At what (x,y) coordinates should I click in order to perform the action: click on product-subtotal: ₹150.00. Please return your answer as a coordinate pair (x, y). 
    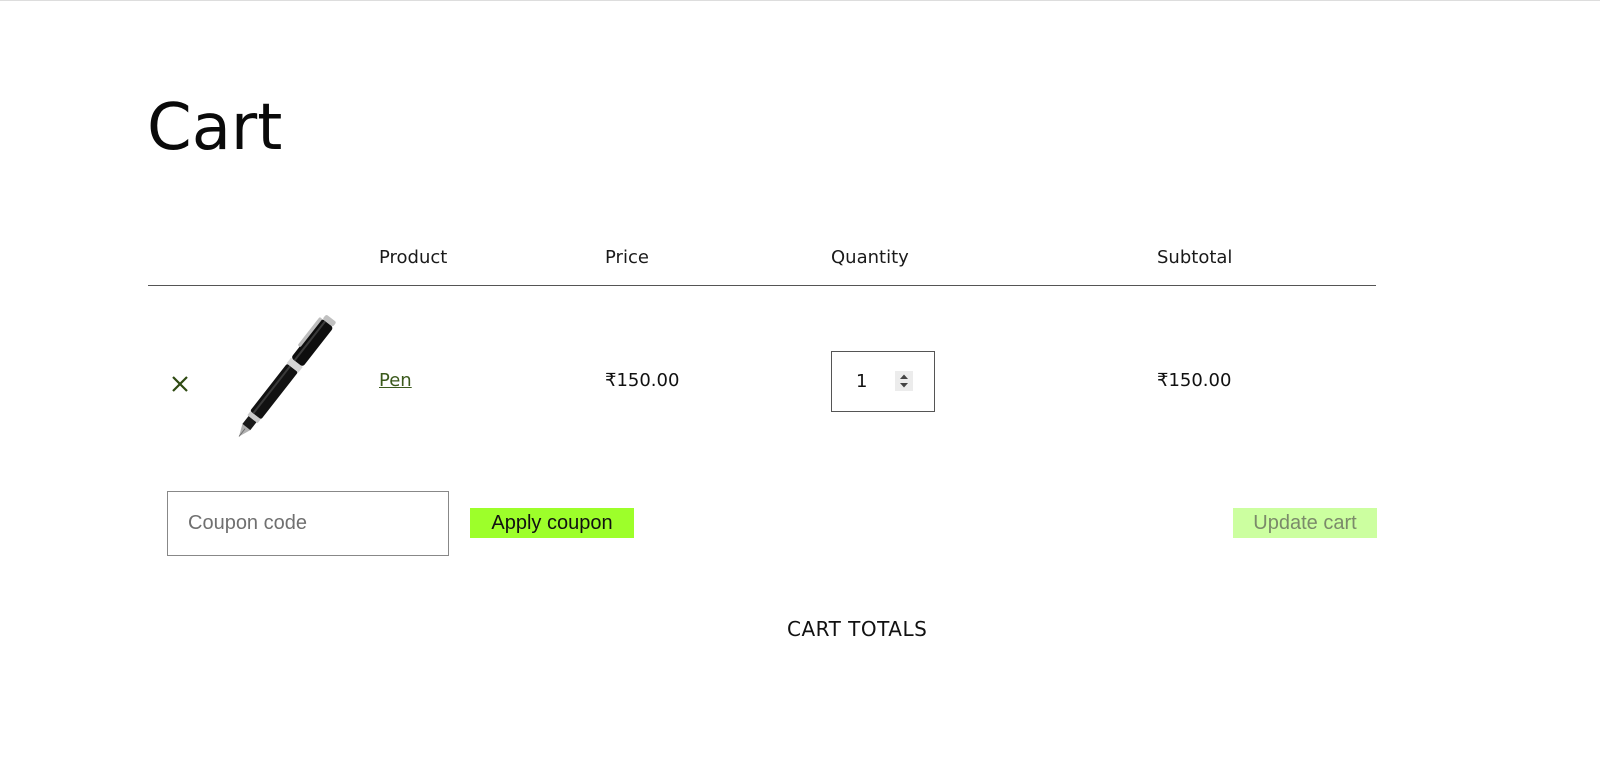
    Looking at the image, I should click on (1194, 380).